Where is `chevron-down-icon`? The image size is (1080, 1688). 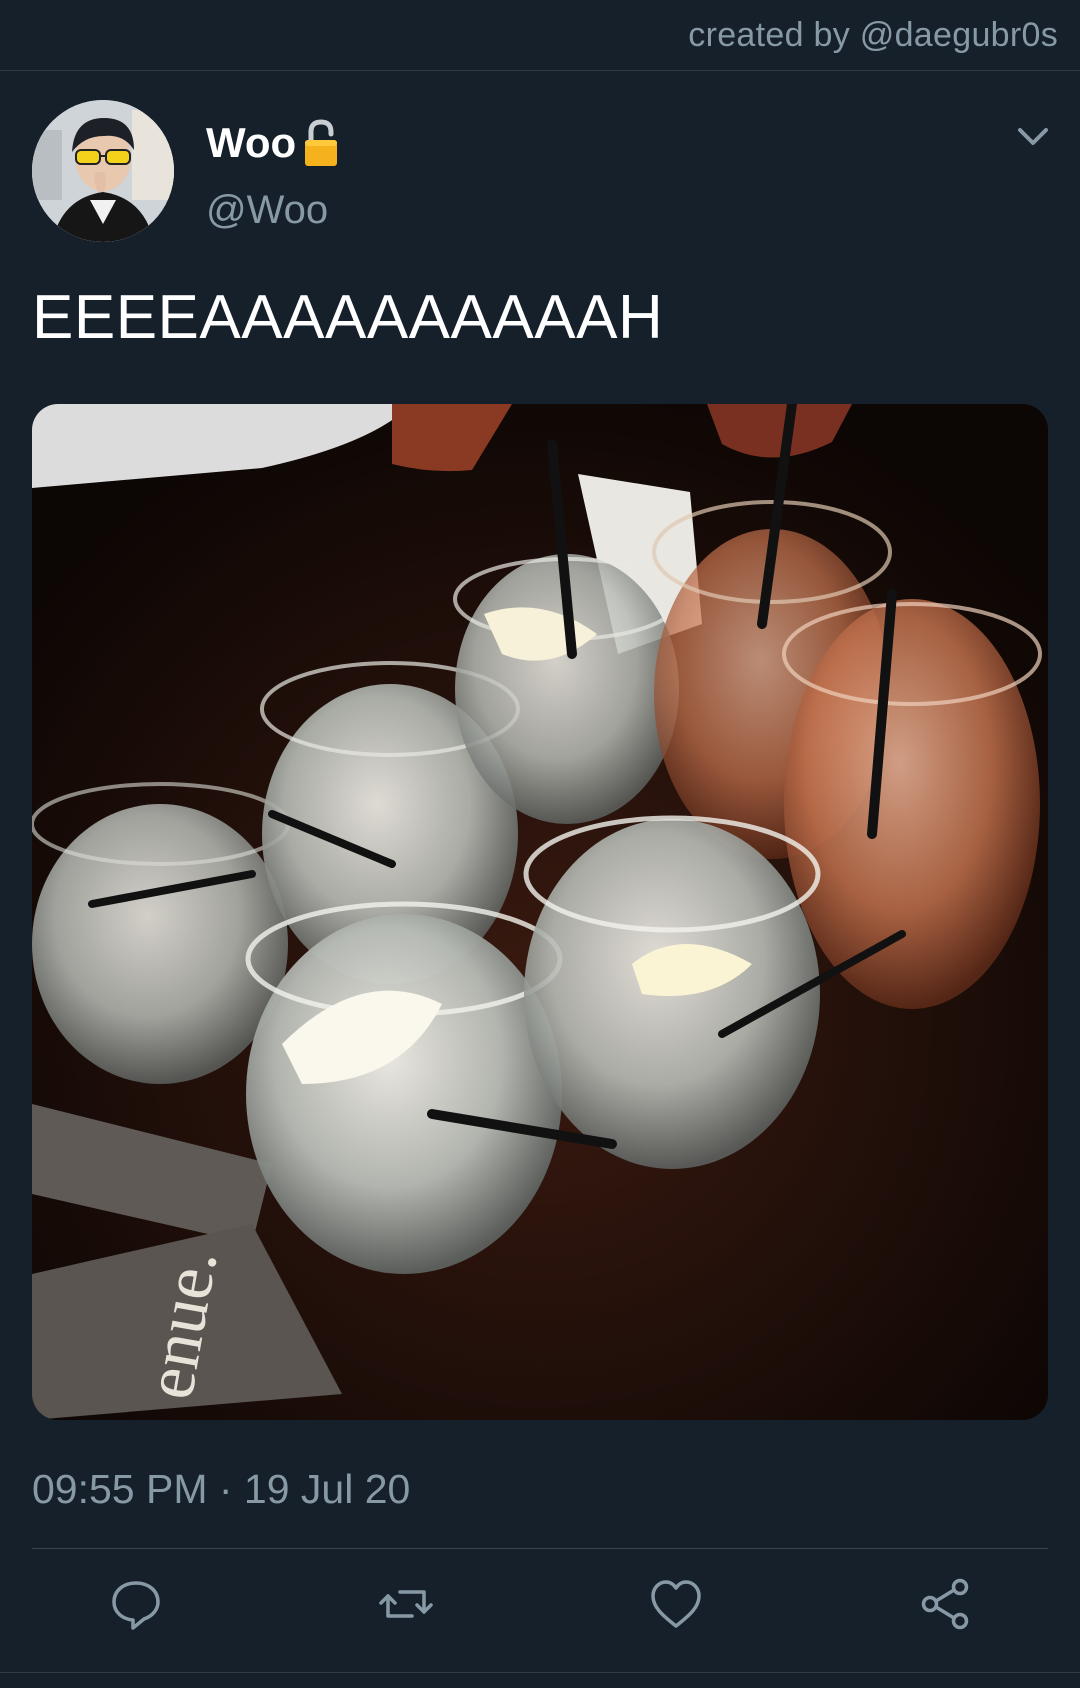 chevron-down-icon is located at coordinates (1033, 136).